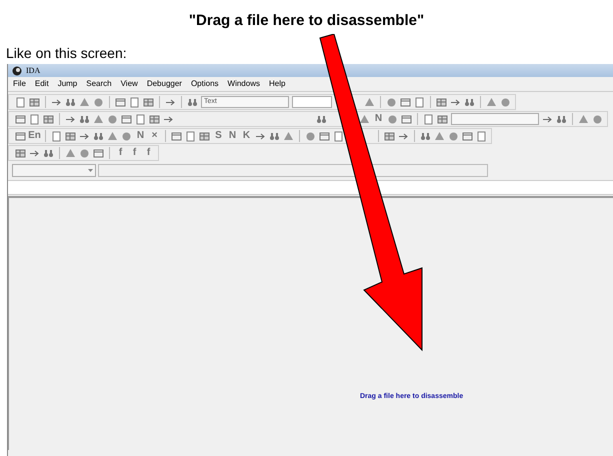 This screenshot has width=613, height=456. What do you see at coordinates (90, 170) in the screenshot?
I see `dropdown-arrow-icon` at bounding box center [90, 170].